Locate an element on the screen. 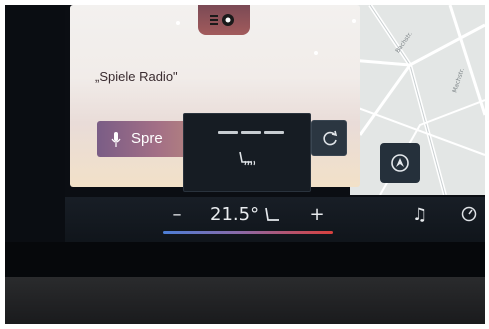  seat-icon is located at coordinates (272, 216).